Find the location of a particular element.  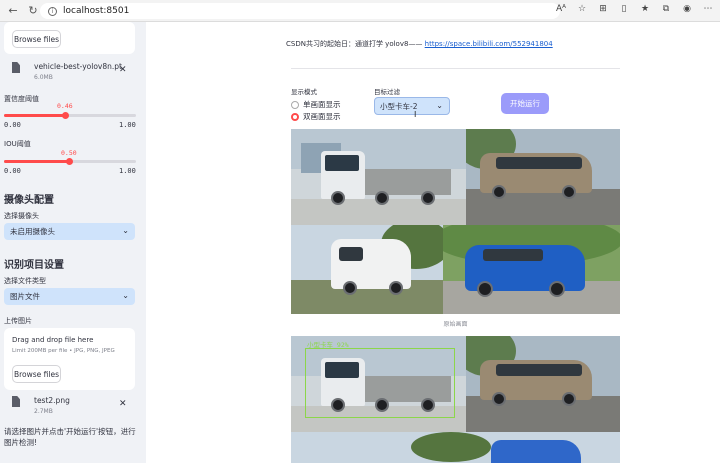

iou-min: 0.00 is located at coordinates (12, 171).